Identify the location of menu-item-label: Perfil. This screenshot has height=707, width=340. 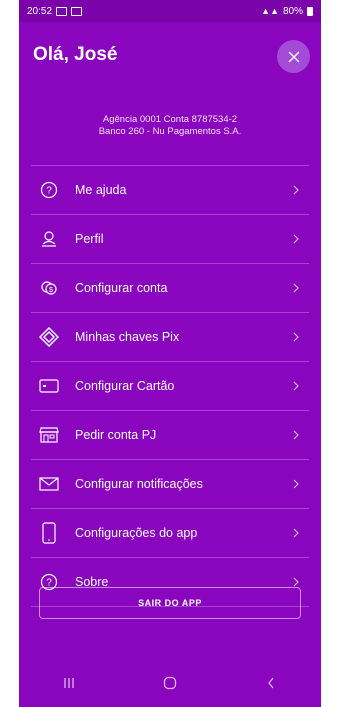
(89, 239).